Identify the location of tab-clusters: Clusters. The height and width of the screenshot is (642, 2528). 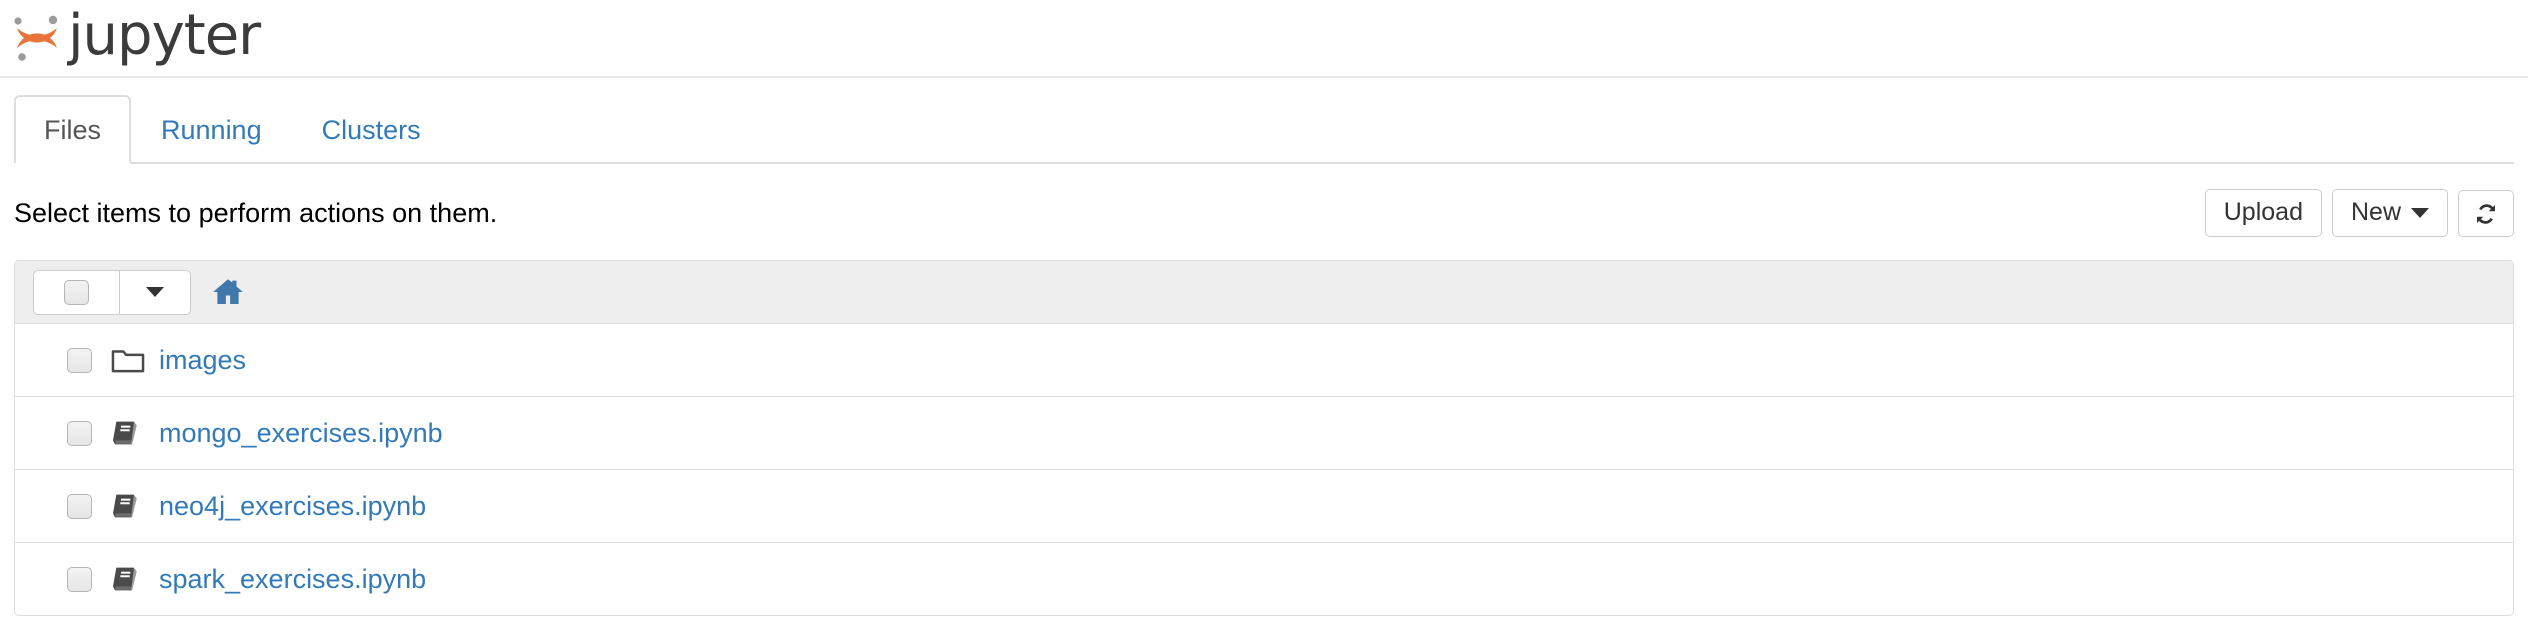
(371, 129).